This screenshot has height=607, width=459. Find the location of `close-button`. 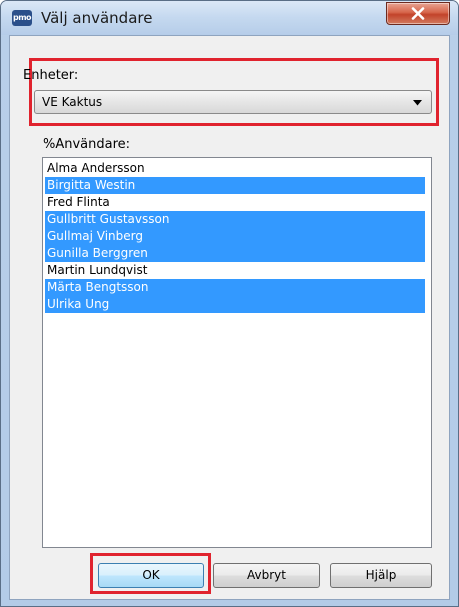

close-button is located at coordinates (418, 13).